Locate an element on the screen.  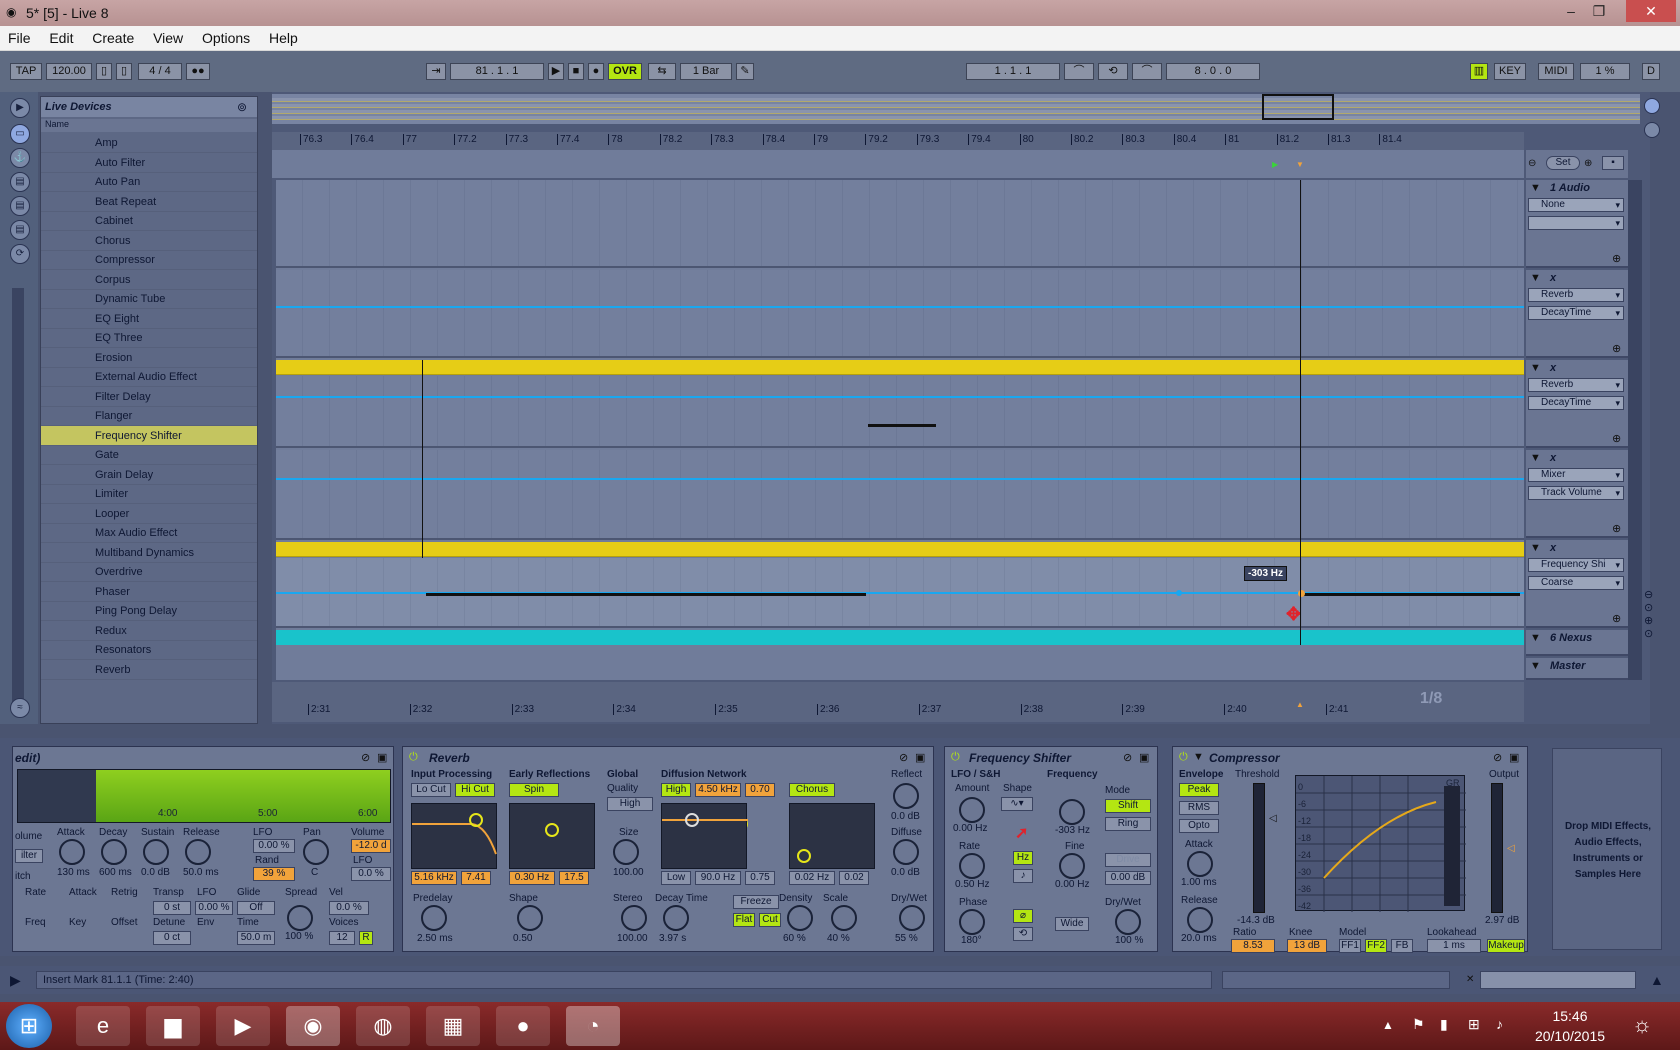
predelay-knob is located at coordinates (434, 918).